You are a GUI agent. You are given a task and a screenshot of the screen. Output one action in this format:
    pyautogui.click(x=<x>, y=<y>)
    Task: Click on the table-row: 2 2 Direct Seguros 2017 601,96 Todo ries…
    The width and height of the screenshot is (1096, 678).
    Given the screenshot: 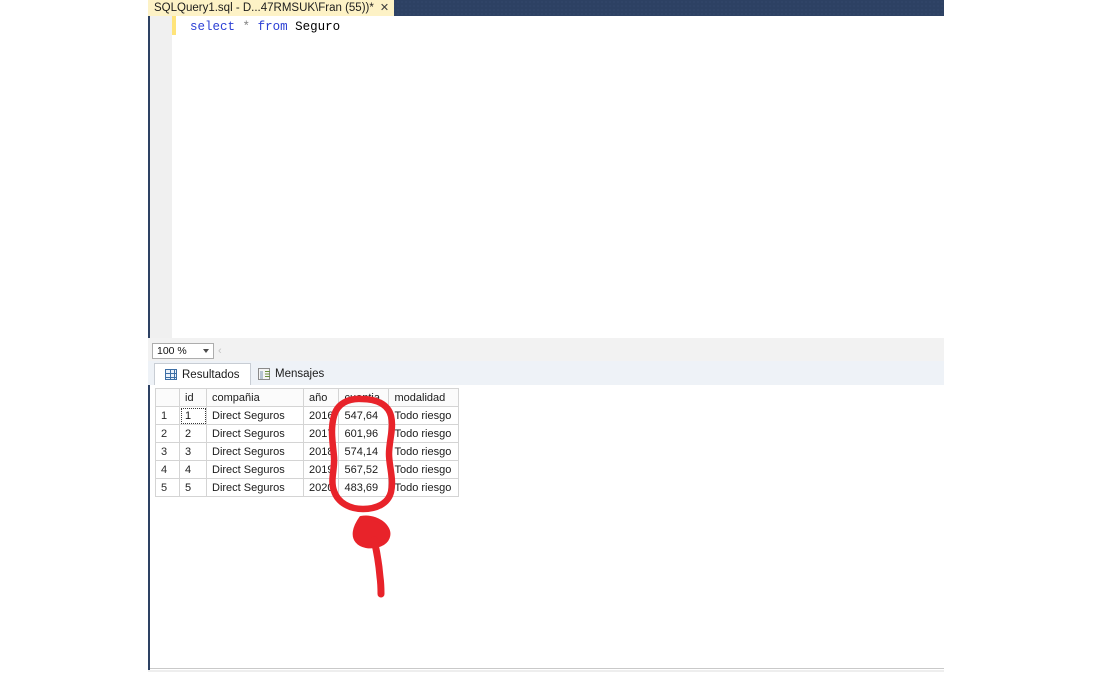 What is the action you would take?
    pyautogui.click(x=307, y=433)
    